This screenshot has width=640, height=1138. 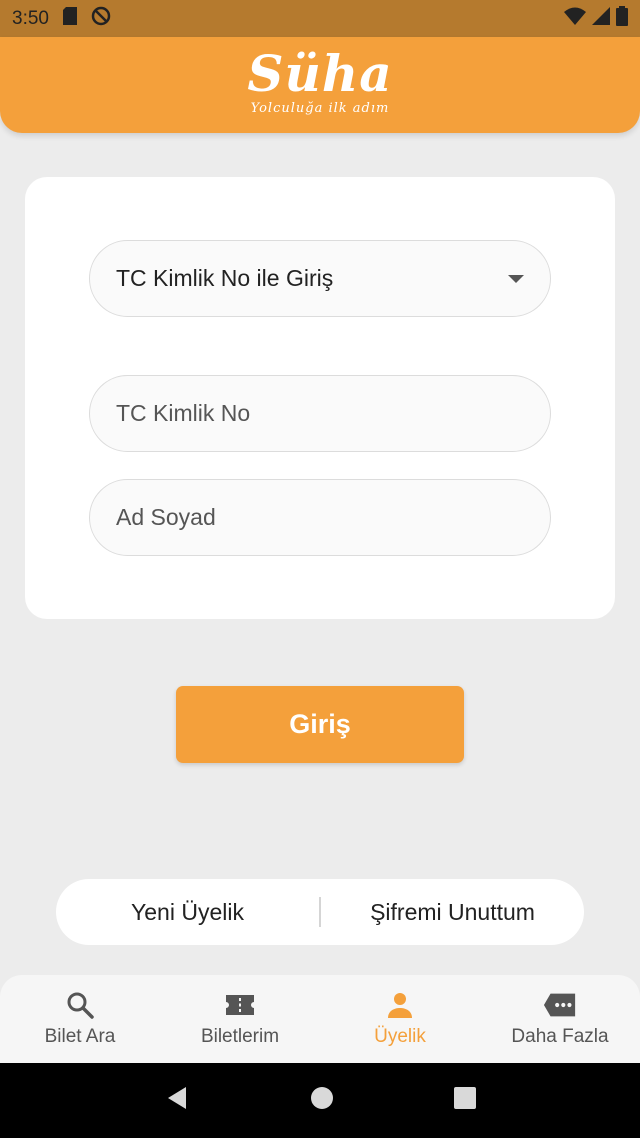 I want to click on home-icon, so click(x=322, y=1100).